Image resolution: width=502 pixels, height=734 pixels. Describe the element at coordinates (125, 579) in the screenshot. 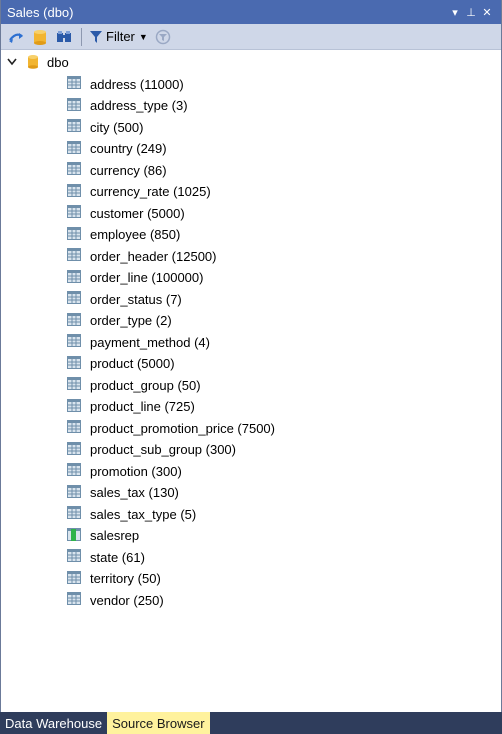

I see `tree-item-label: territory (50)` at that location.